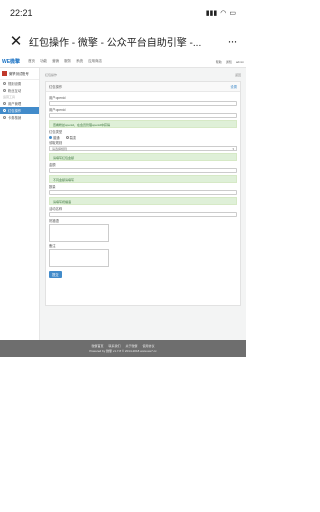 This screenshot has height=512, width=320. What do you see at coordinates (56, 132) in the screenshot?
I see `field-label: 红包类型` at bounding box center [56, 132].